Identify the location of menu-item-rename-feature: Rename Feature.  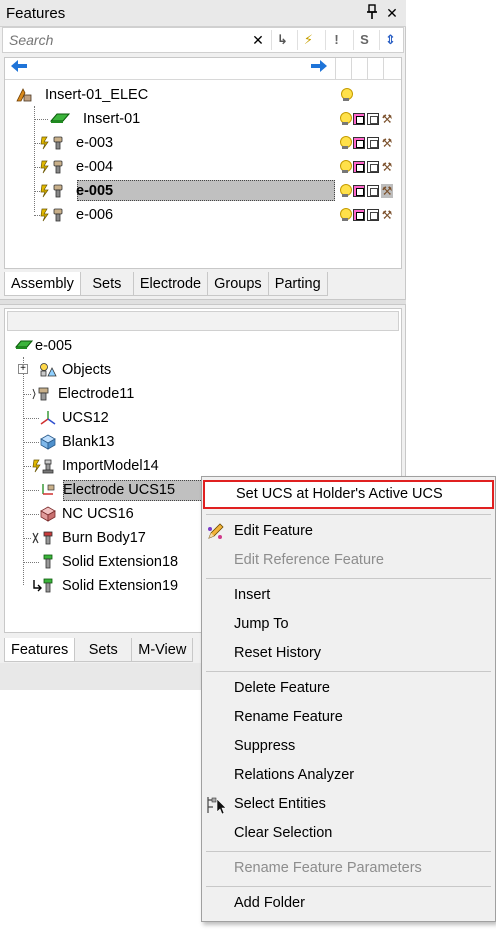
(348, 717).